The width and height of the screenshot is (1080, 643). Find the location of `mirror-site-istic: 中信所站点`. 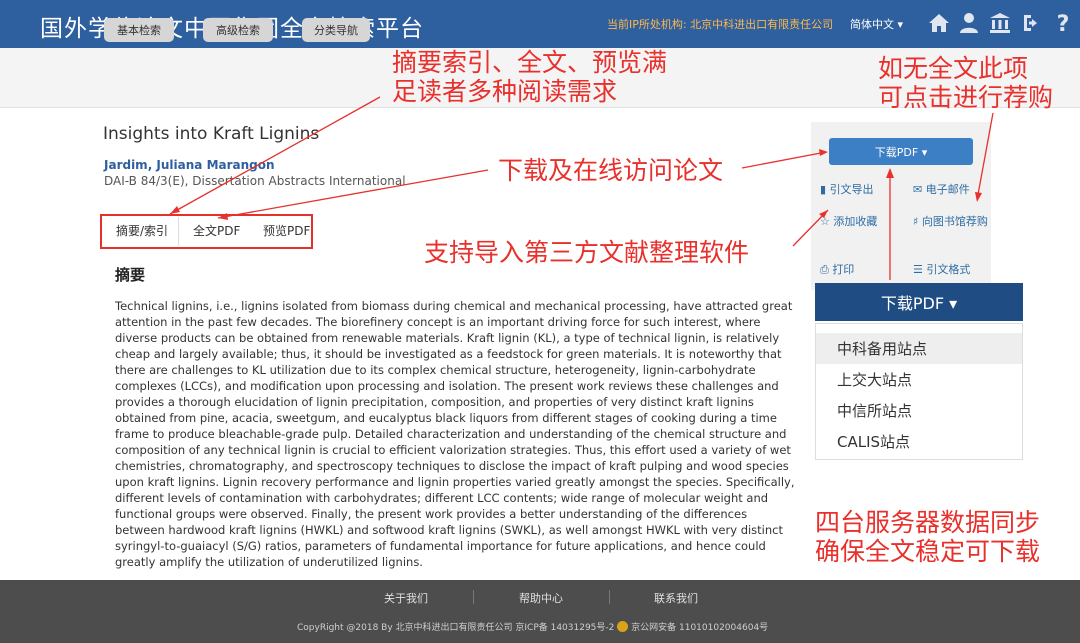

mirror-site-istic: 中信所站点 is located at coordinates (919, 410).